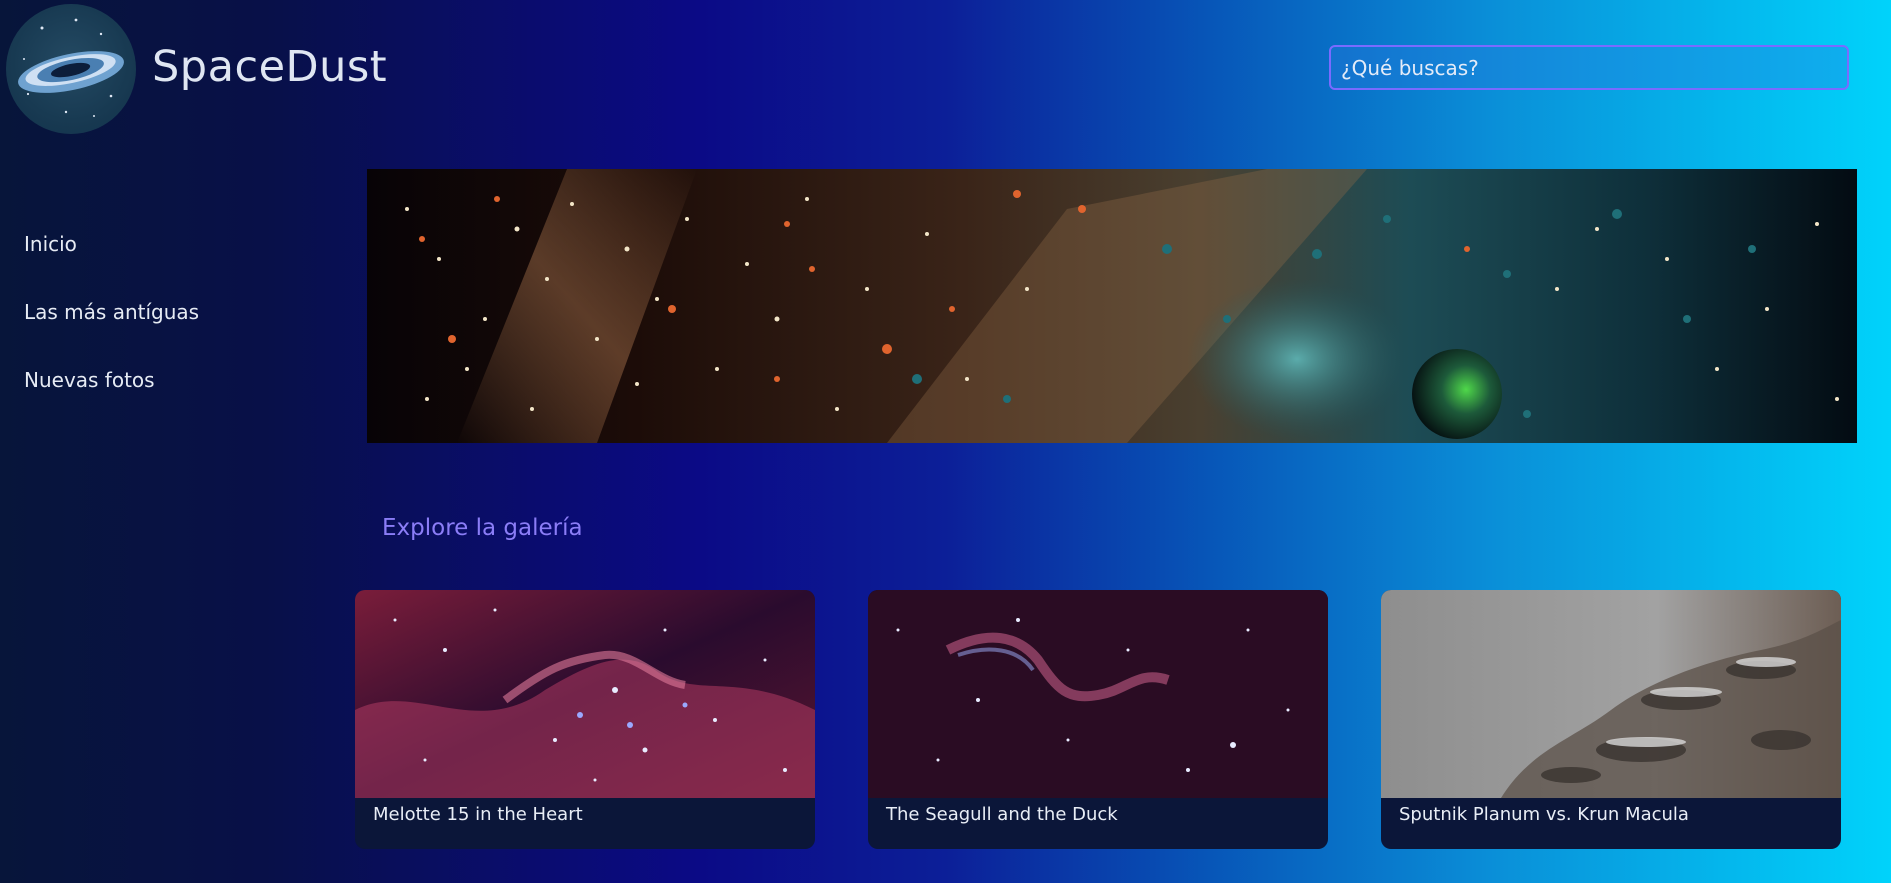 The image size is (1891, 883). Describe the element at coordinates (482, 528) in the screenshot. I see `gallery-title: Explore la galería` at that location.